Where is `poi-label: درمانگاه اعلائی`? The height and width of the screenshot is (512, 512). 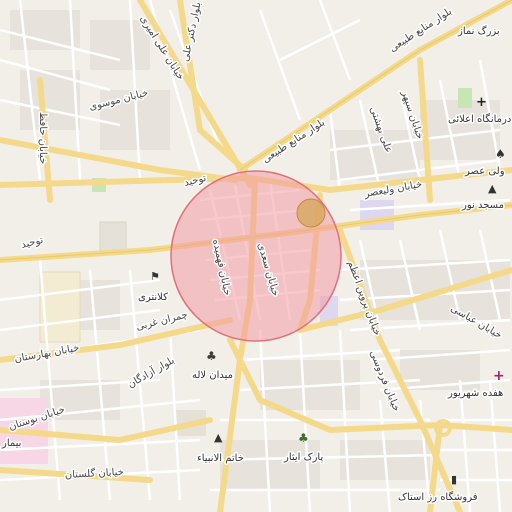
poi-label: درمانگاه اعلائی is located at coordinates (479, 119).